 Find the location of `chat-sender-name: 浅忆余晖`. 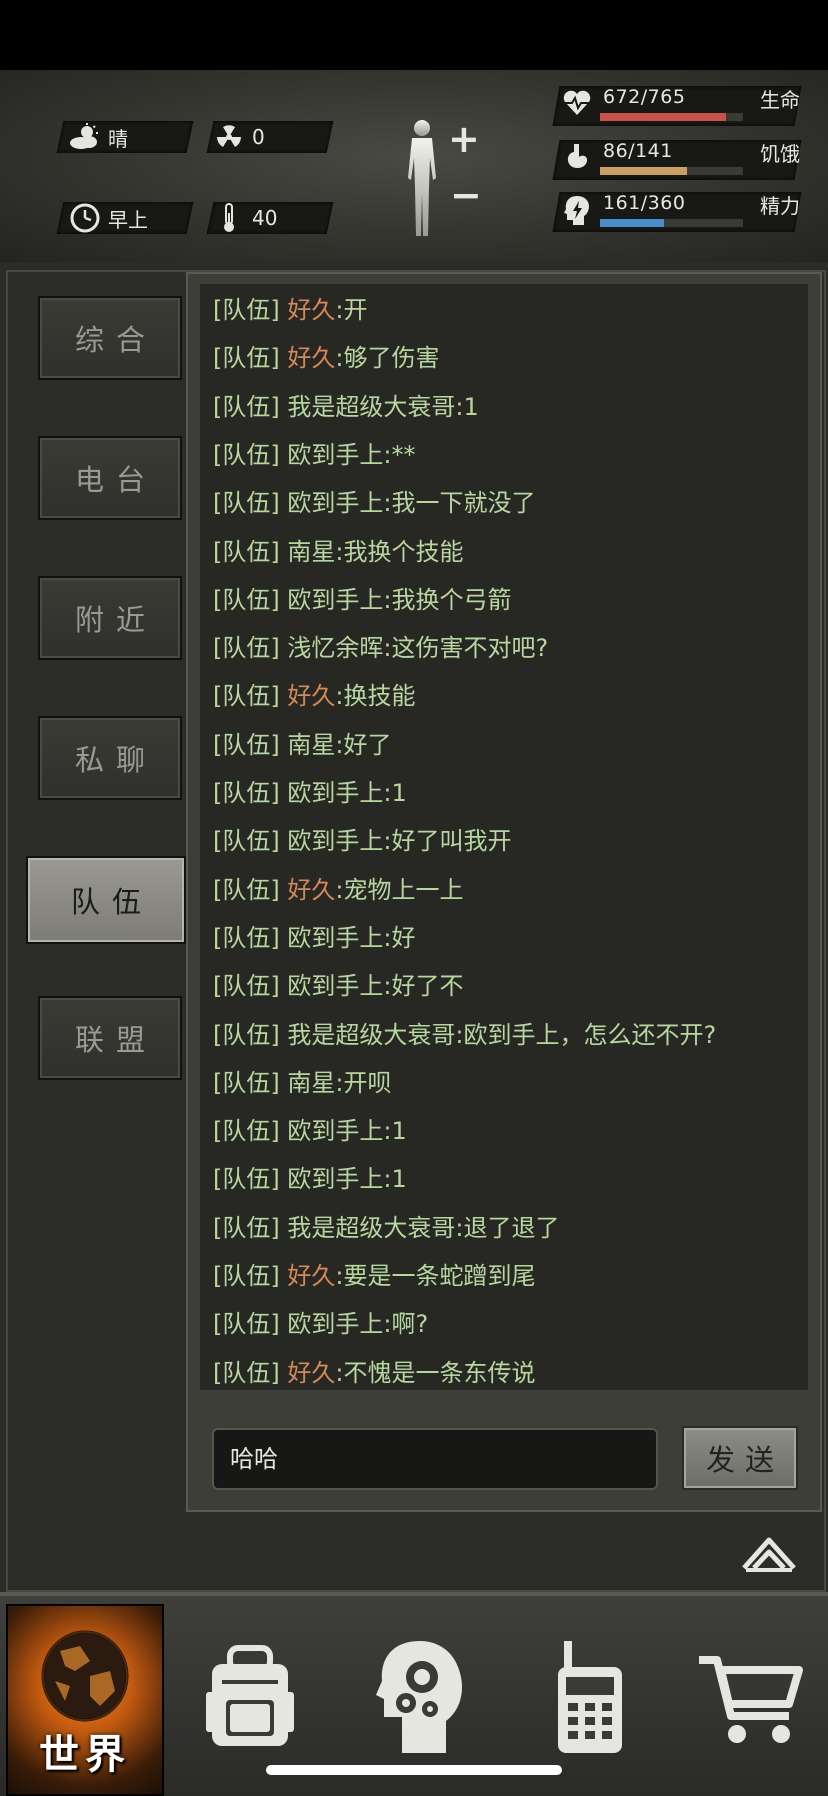

chat-sender-name: 浅忆余晖 is located at coordinates (335, 648).